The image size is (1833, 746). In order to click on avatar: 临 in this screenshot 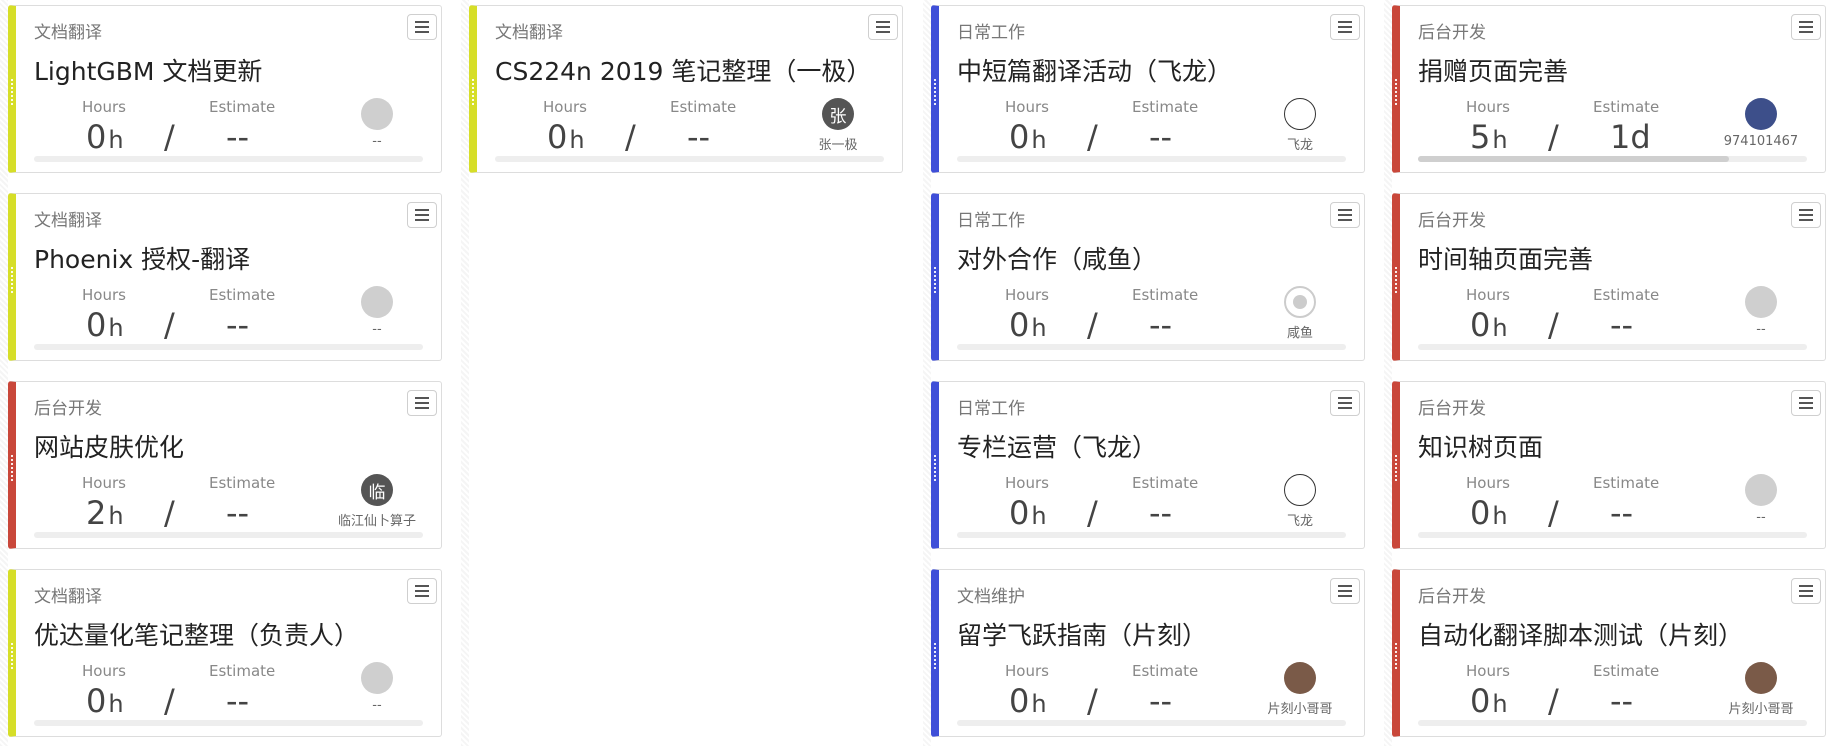, I will do `click(377, 490)`.